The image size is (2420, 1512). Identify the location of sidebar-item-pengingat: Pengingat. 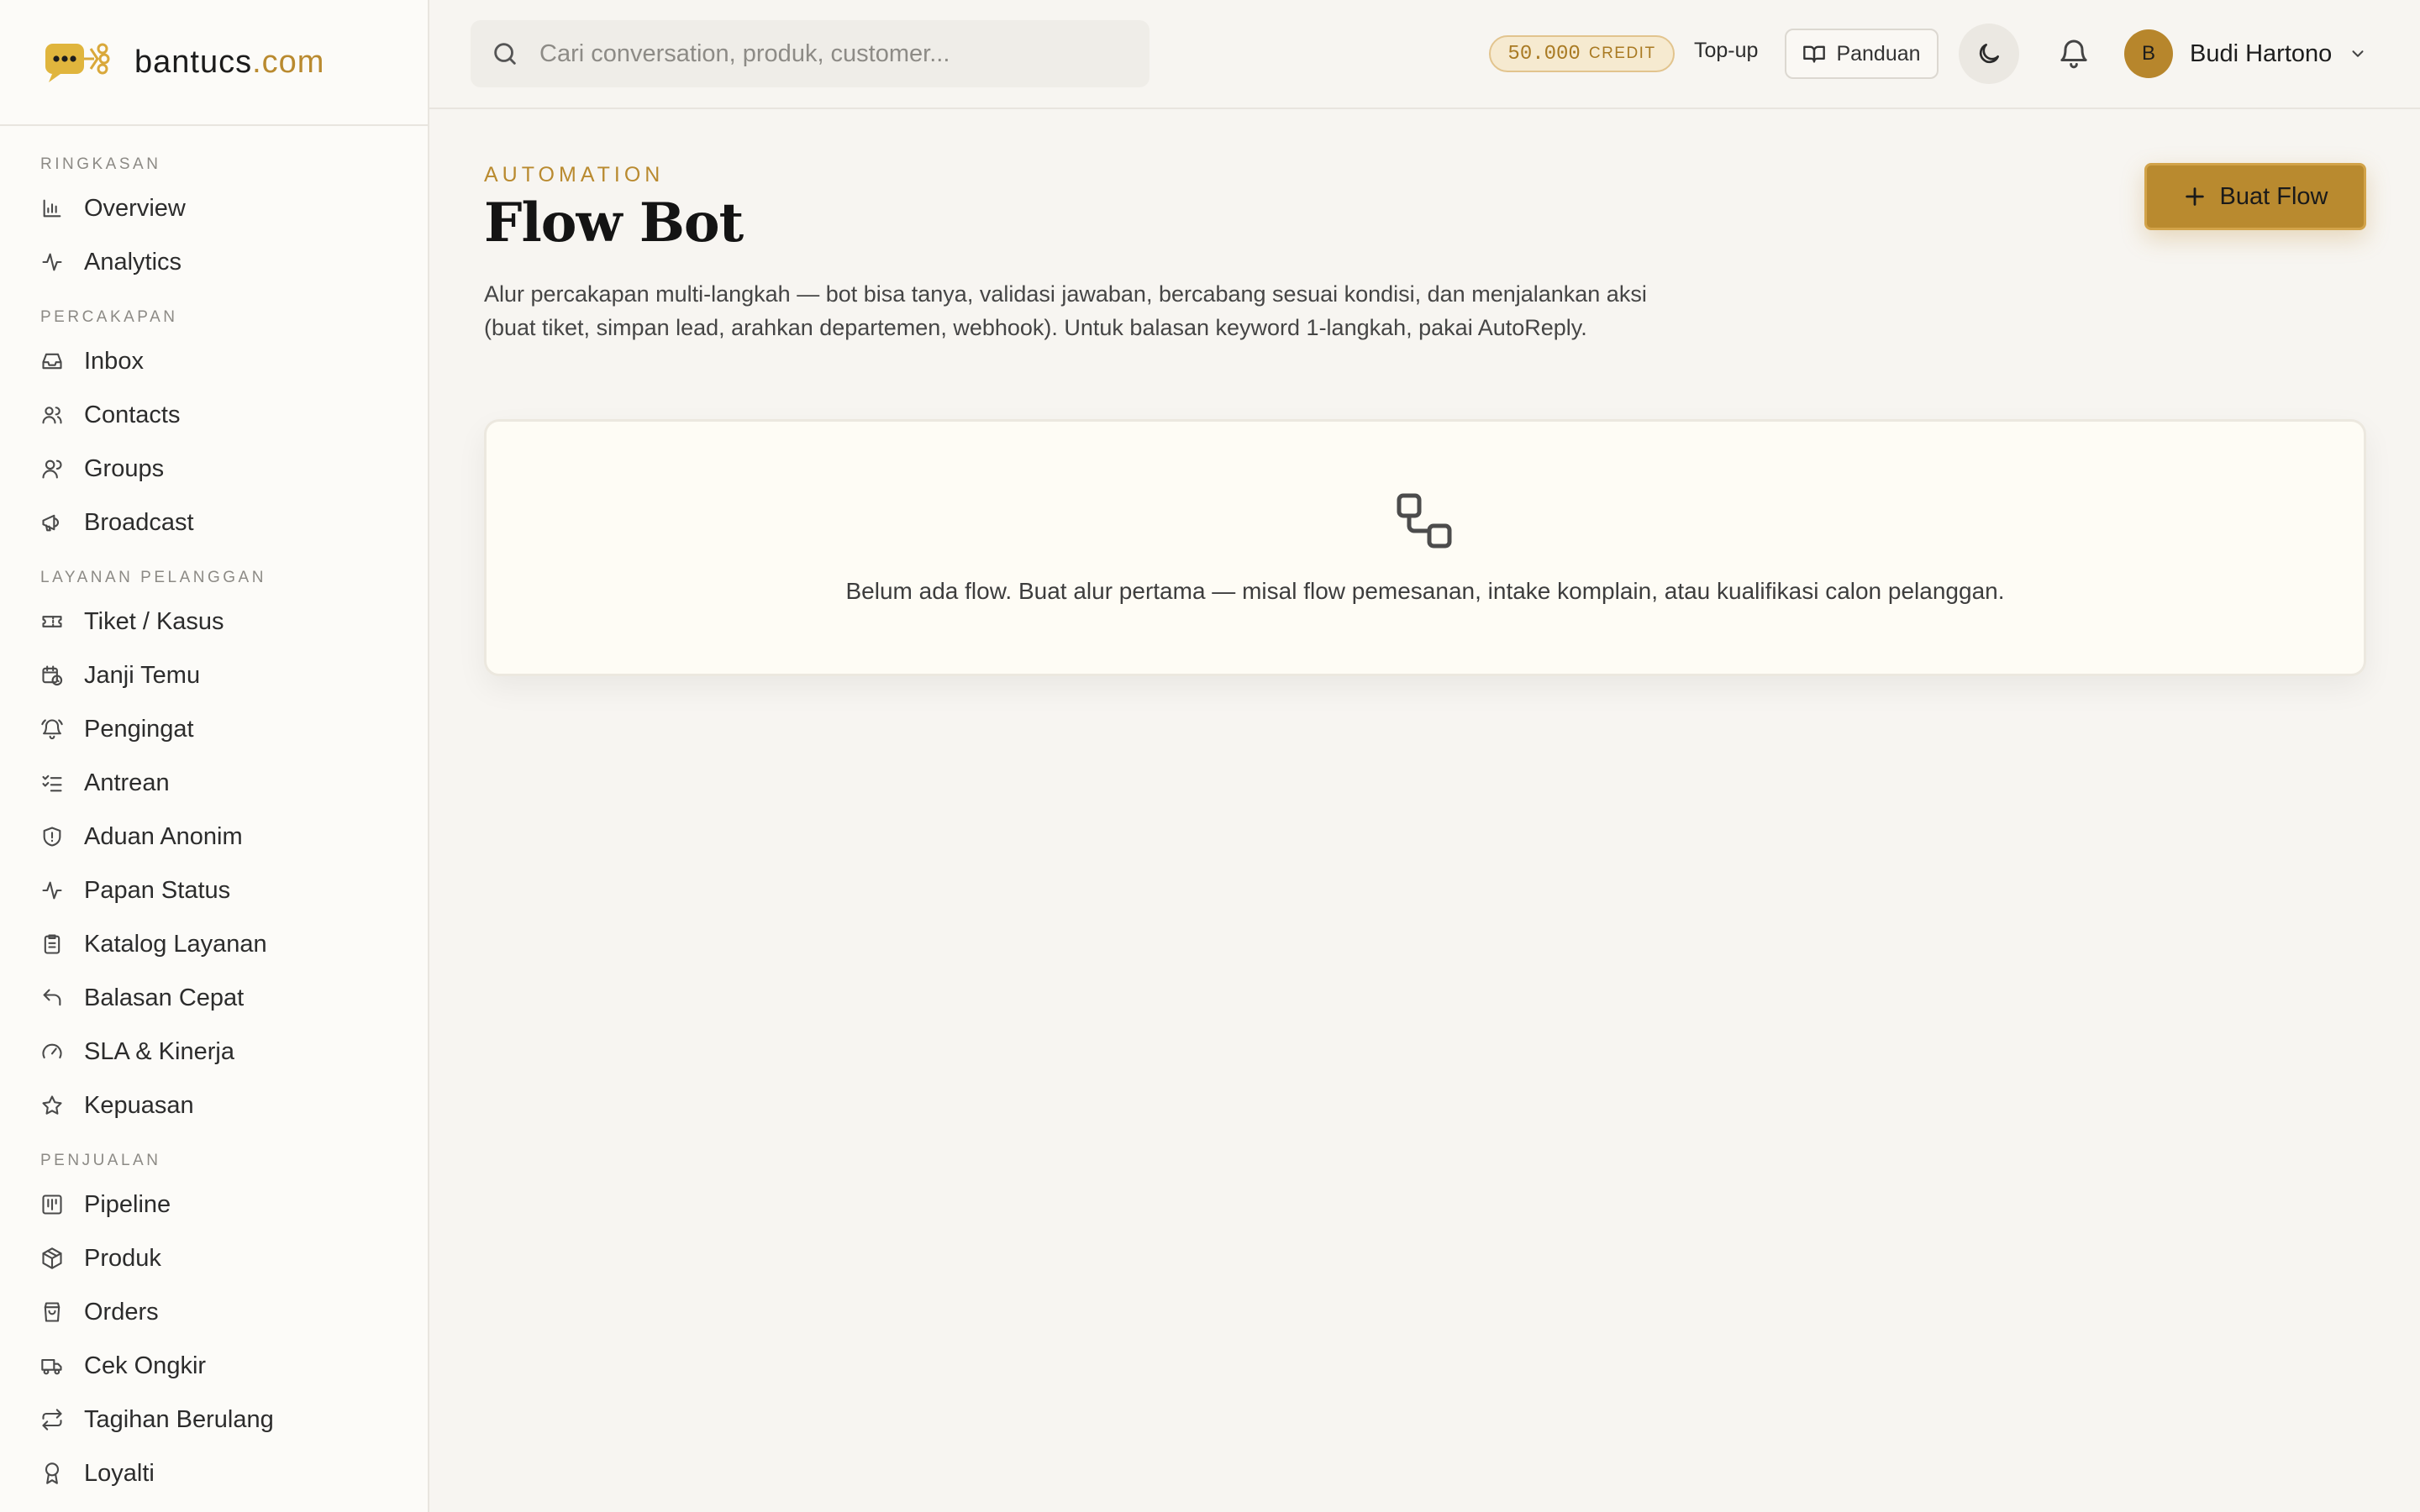
(214, 729).